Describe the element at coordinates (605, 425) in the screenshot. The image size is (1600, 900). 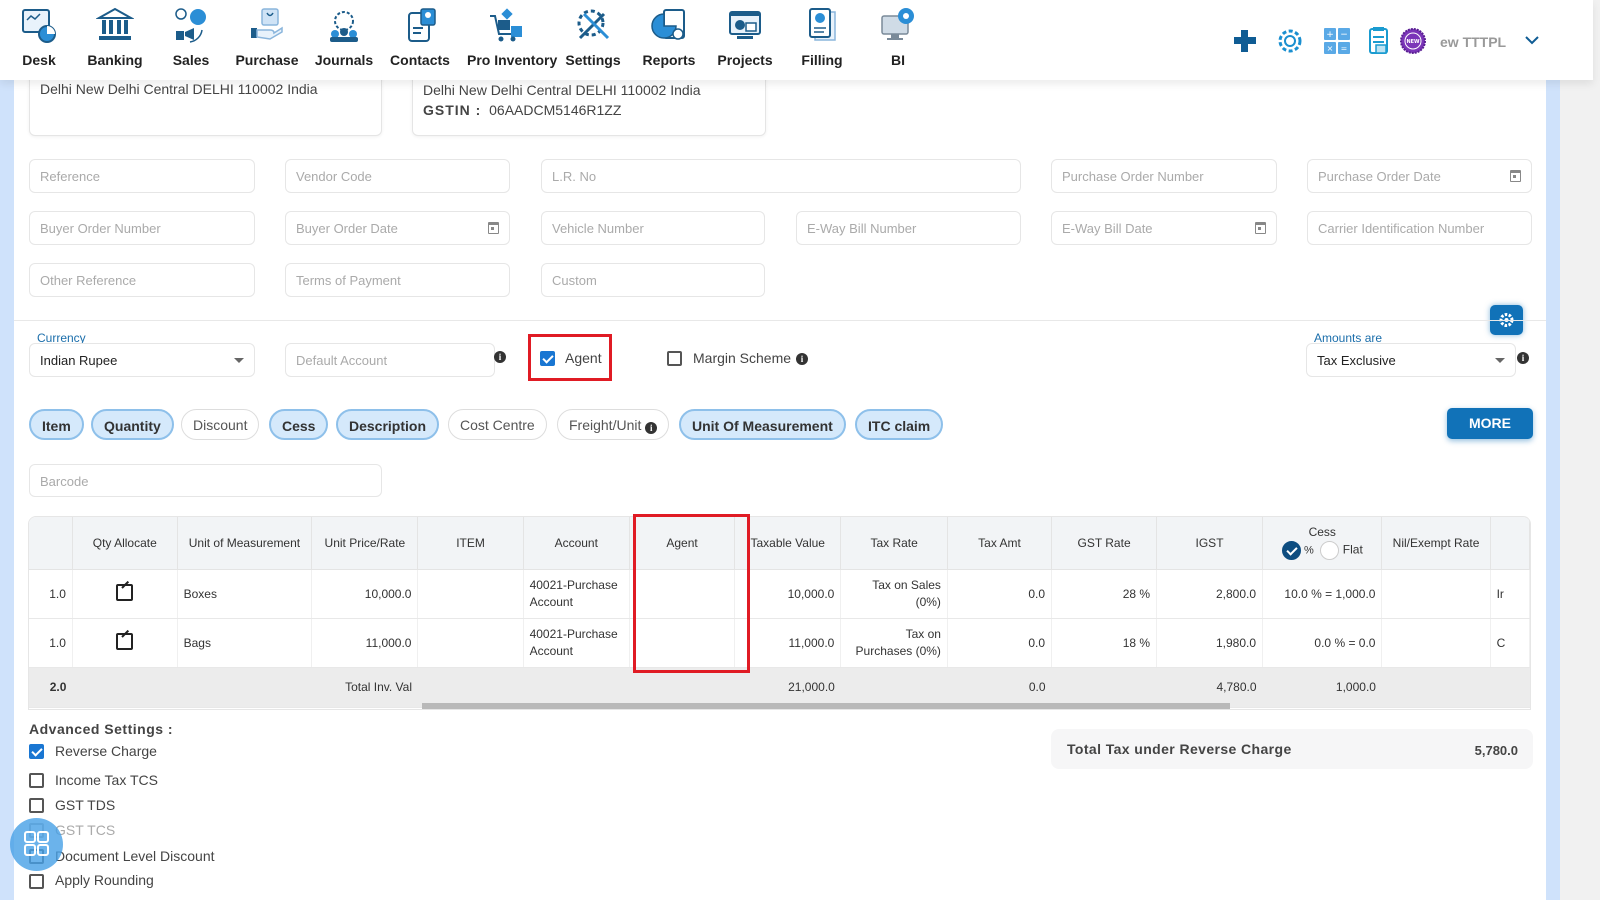
I see `chip-label: Freight/Unit` at that location.